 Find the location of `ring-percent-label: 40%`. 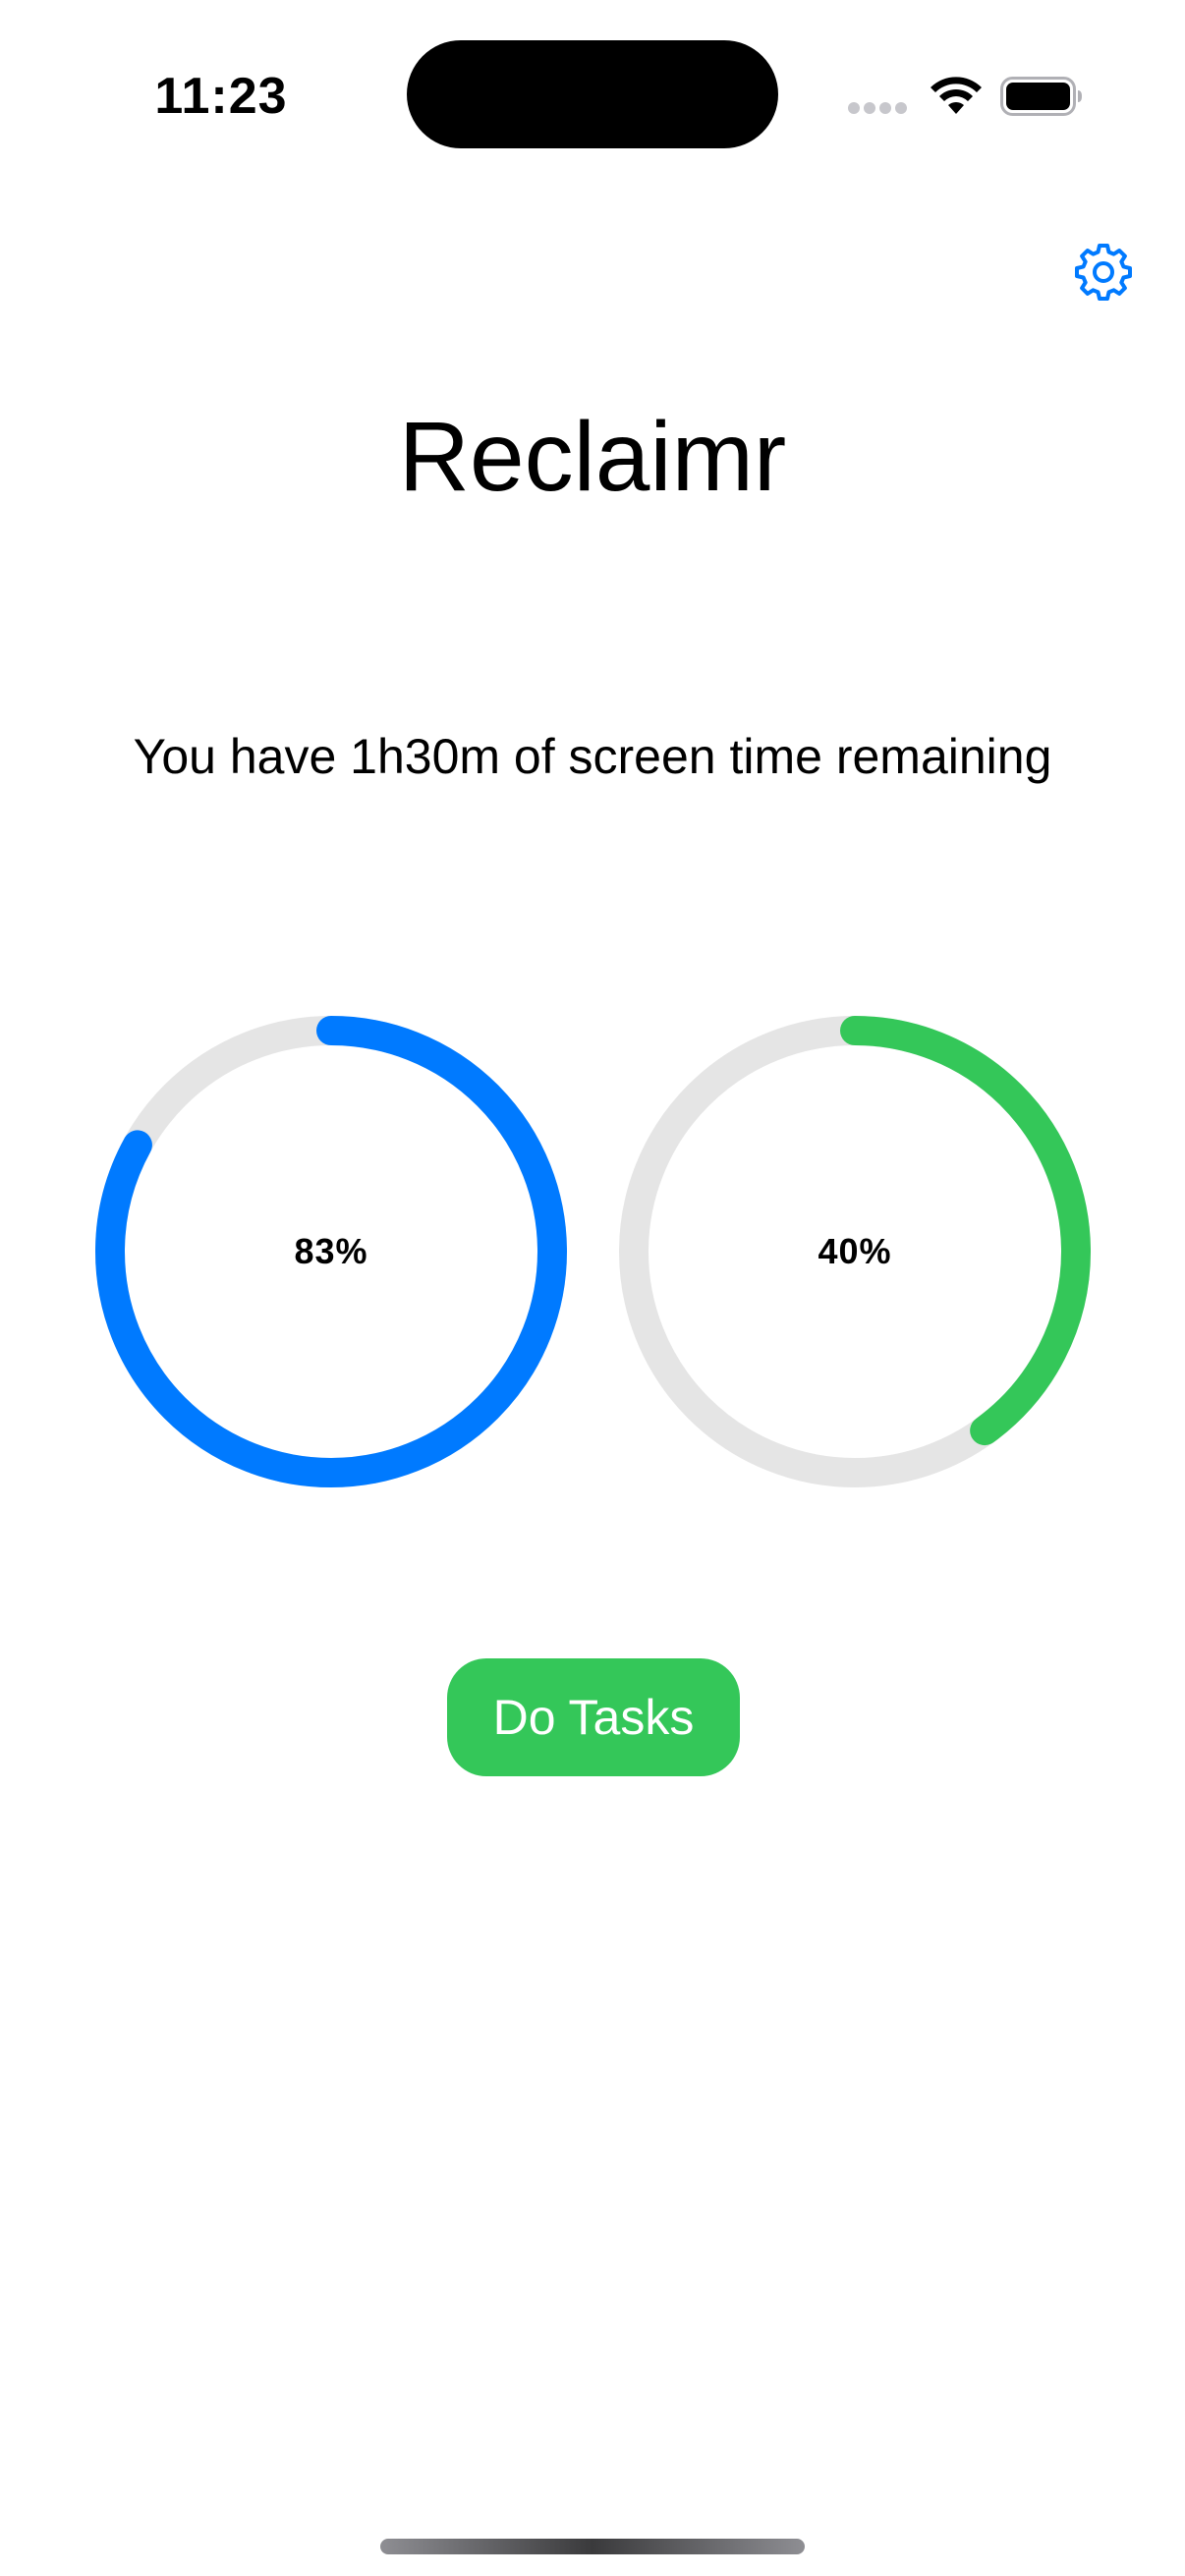

ring-percent-label: 40% is located at coordinates (855, 1251).